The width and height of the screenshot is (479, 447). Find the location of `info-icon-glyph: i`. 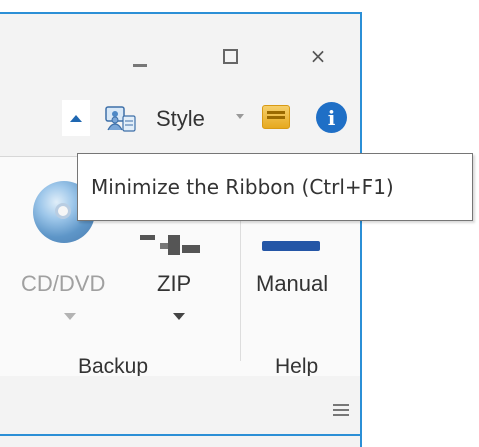

info-icon-glyph: i is located at coordinates (331, 117).